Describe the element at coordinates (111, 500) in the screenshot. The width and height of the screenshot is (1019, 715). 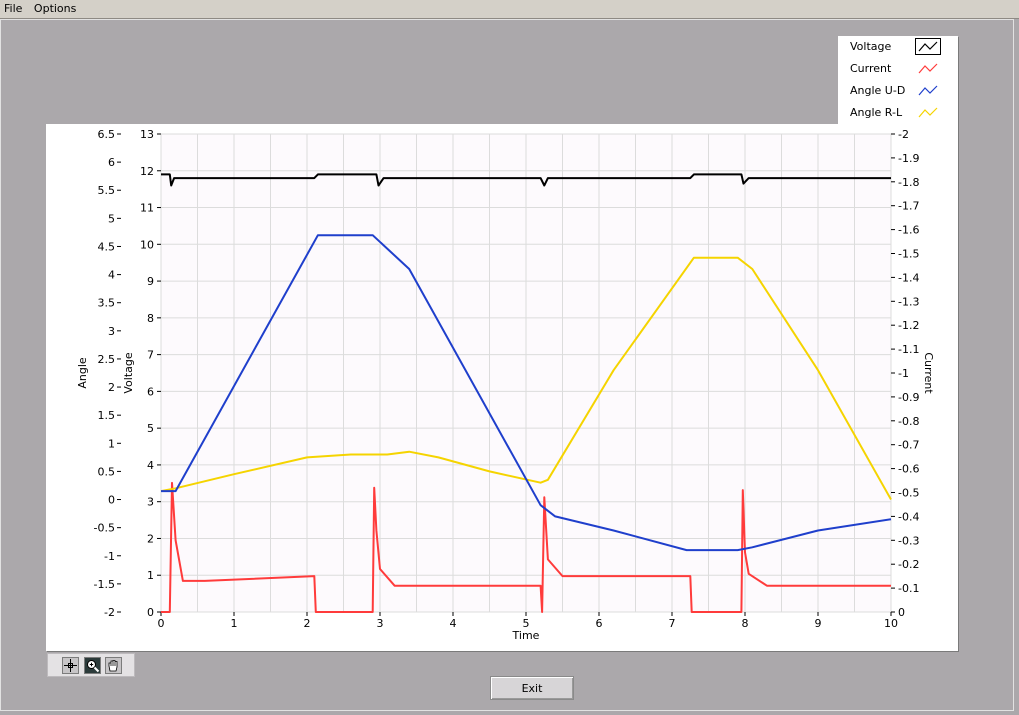
I see `angle-tick-label: 0` at that location.